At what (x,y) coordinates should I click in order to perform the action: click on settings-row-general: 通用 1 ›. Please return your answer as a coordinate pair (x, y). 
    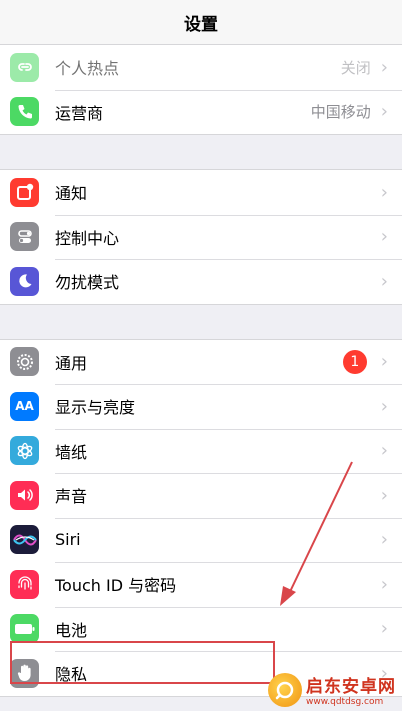
    Looking at the image, I should click on (201, 362).